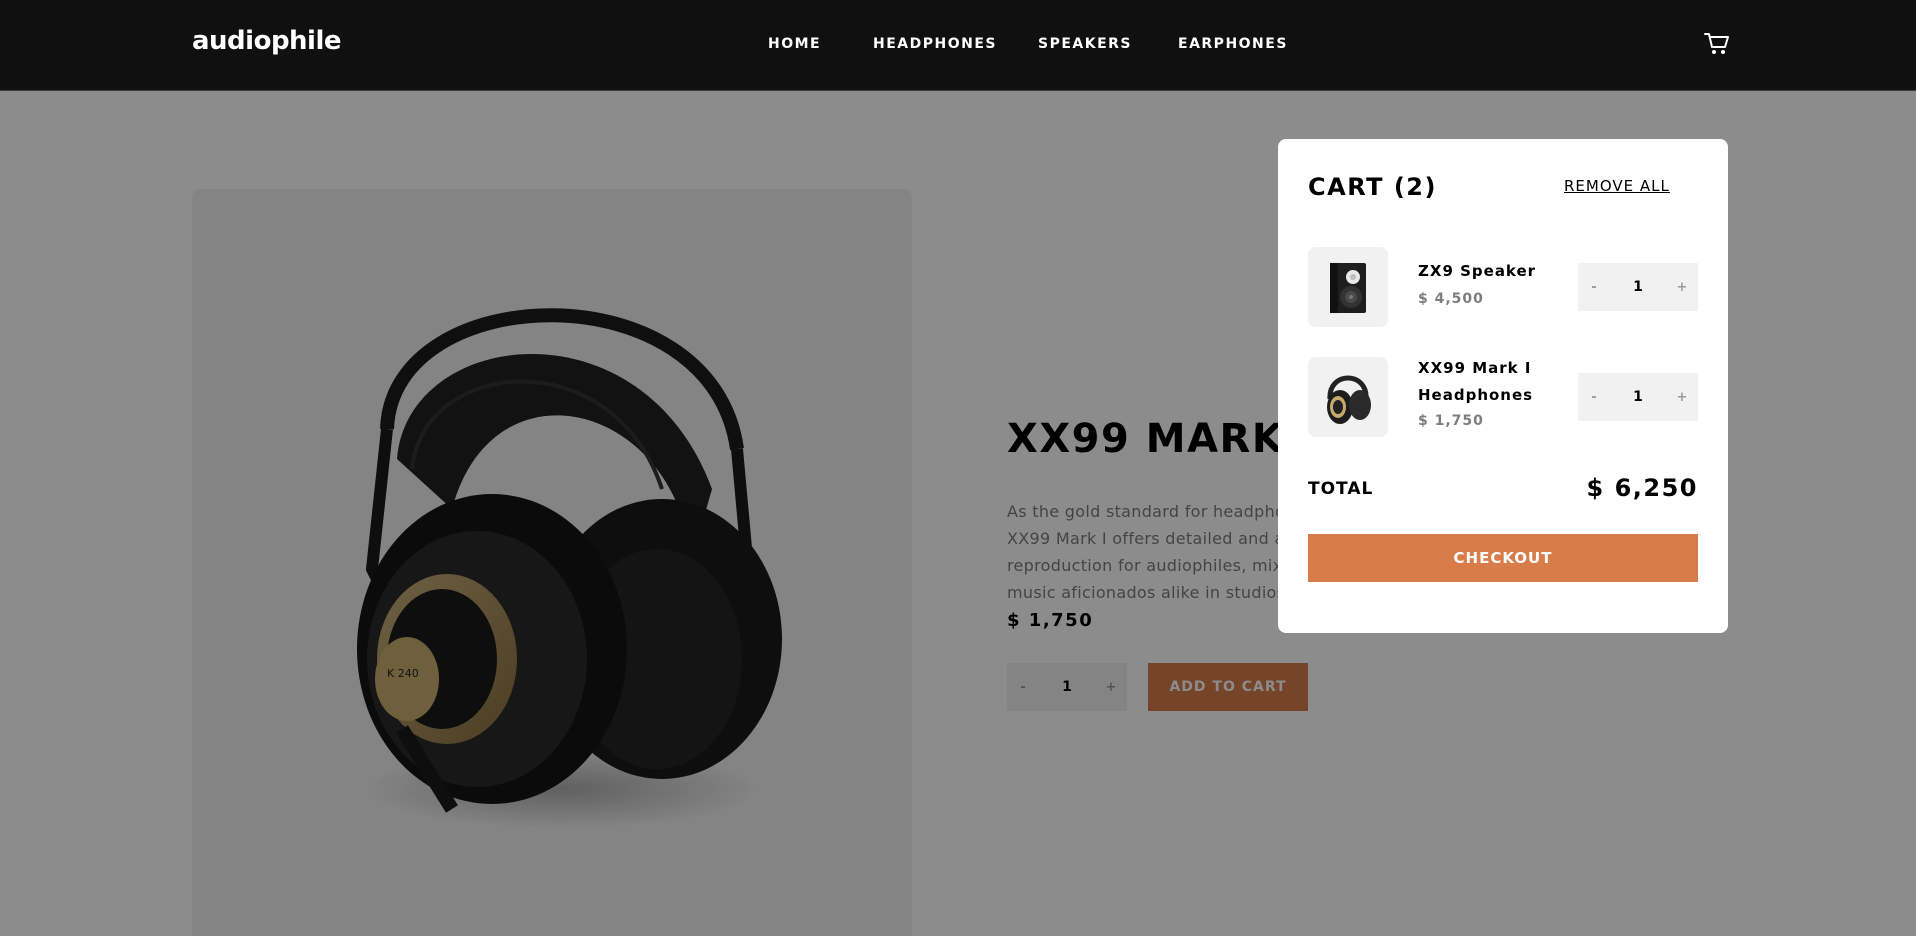 Image resolution: width=1916 pixels, height=936 pixels. Describe the element at coordinates (267, 41) in the screenshot. I see `logo: audiophile` at that location.